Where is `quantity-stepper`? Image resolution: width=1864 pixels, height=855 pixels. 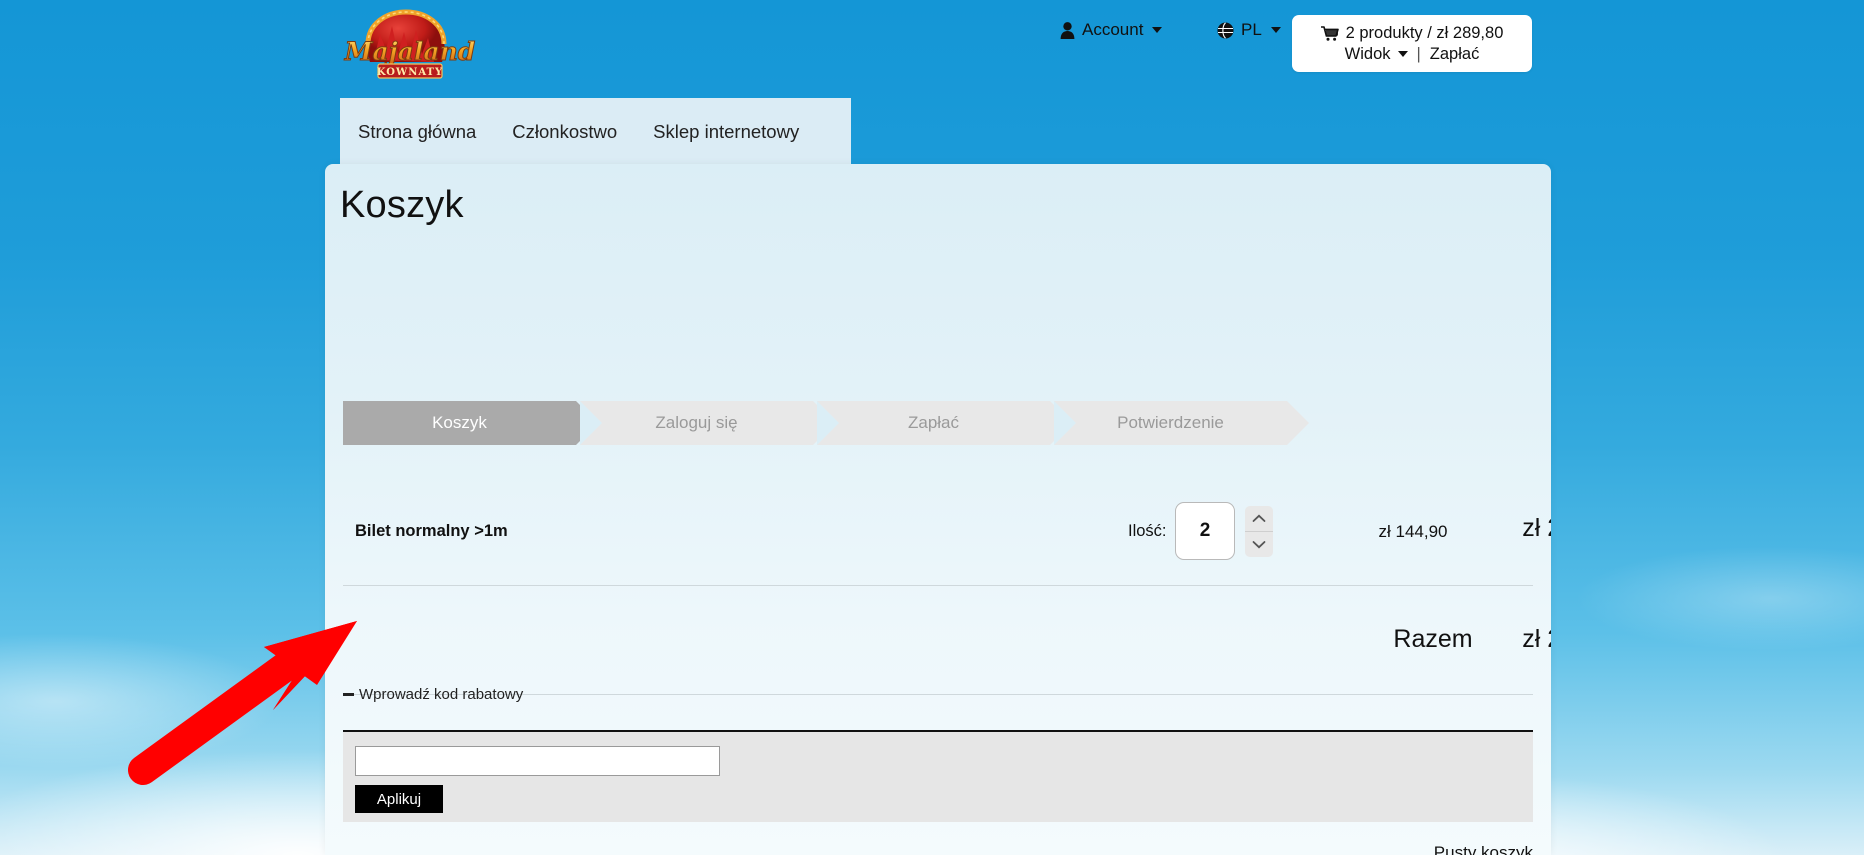
quantity-stepper is located at coordinates (1259, 531).